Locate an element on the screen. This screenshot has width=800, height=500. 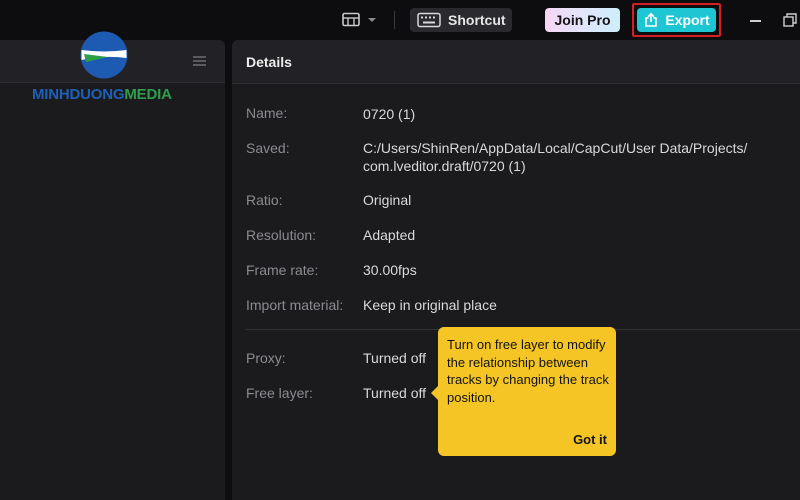
free-layer-value: Turned off is located at coordinates (394, 393).